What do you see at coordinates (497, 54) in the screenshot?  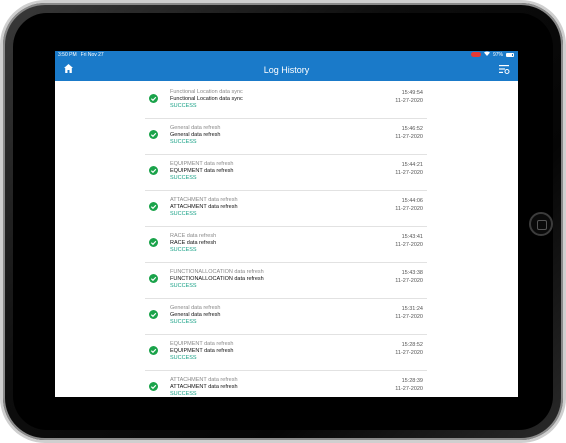 I see `battery-percent: 97%` at bounding box center [497, 54].